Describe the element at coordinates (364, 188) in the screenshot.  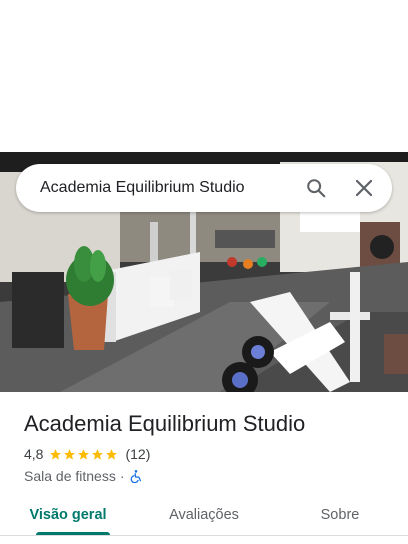
I see `close-icon` at that location.